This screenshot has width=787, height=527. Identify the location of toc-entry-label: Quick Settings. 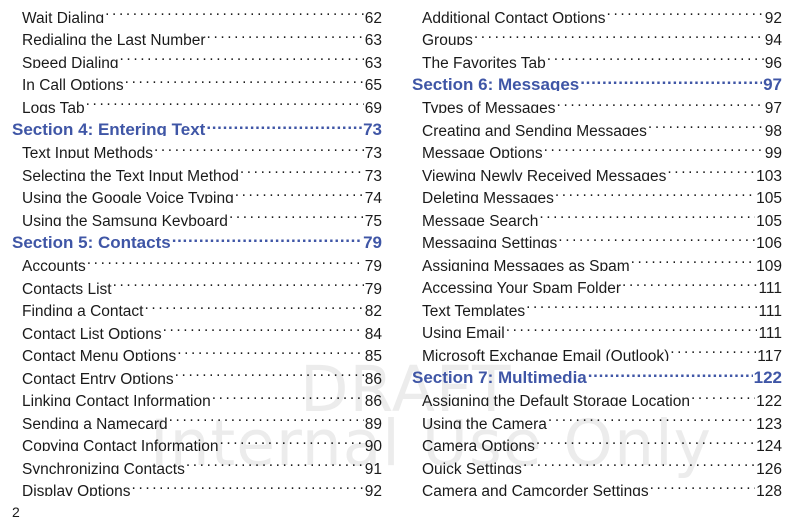
(472, 467).